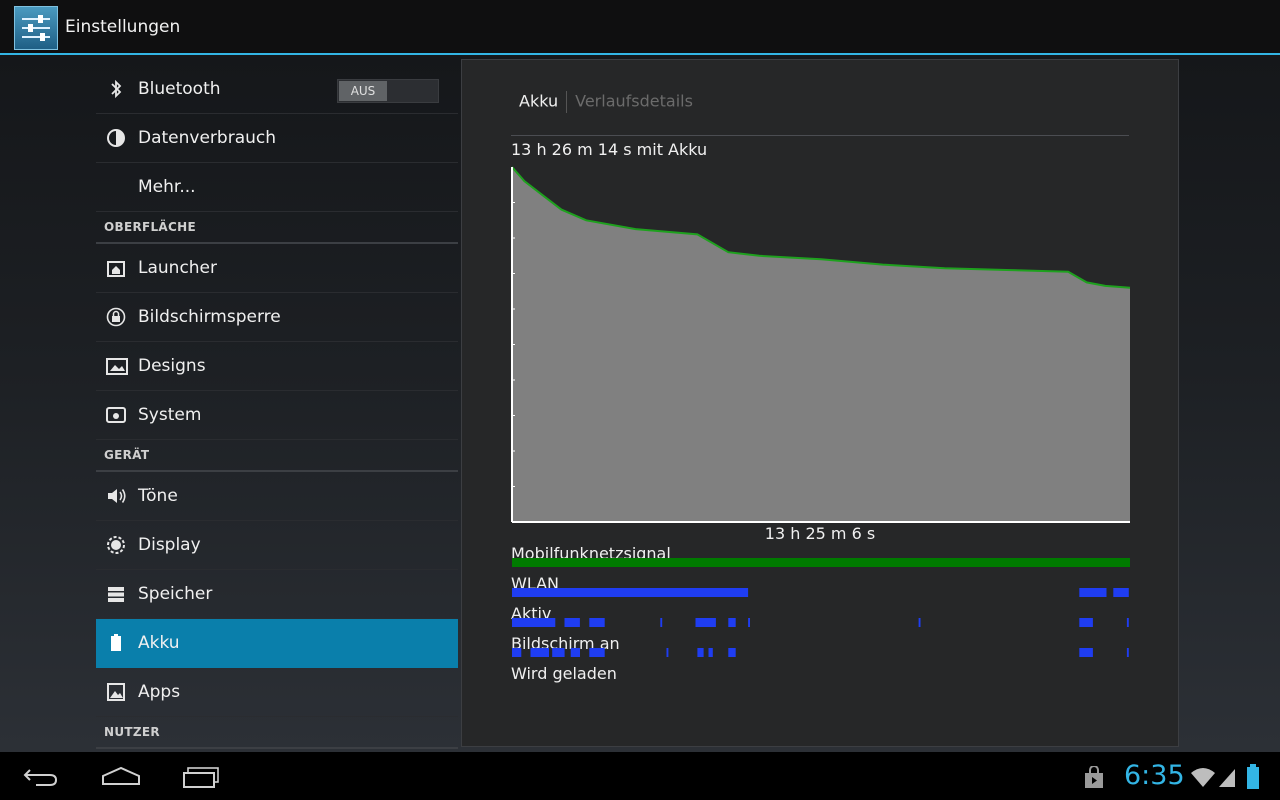 The height and width of the screenshot is (800, 1280). What do you see at coordinates (169, 545) in the screenshot?
I see `sidebar-item-label: Display` at bounding box center [169, 545].